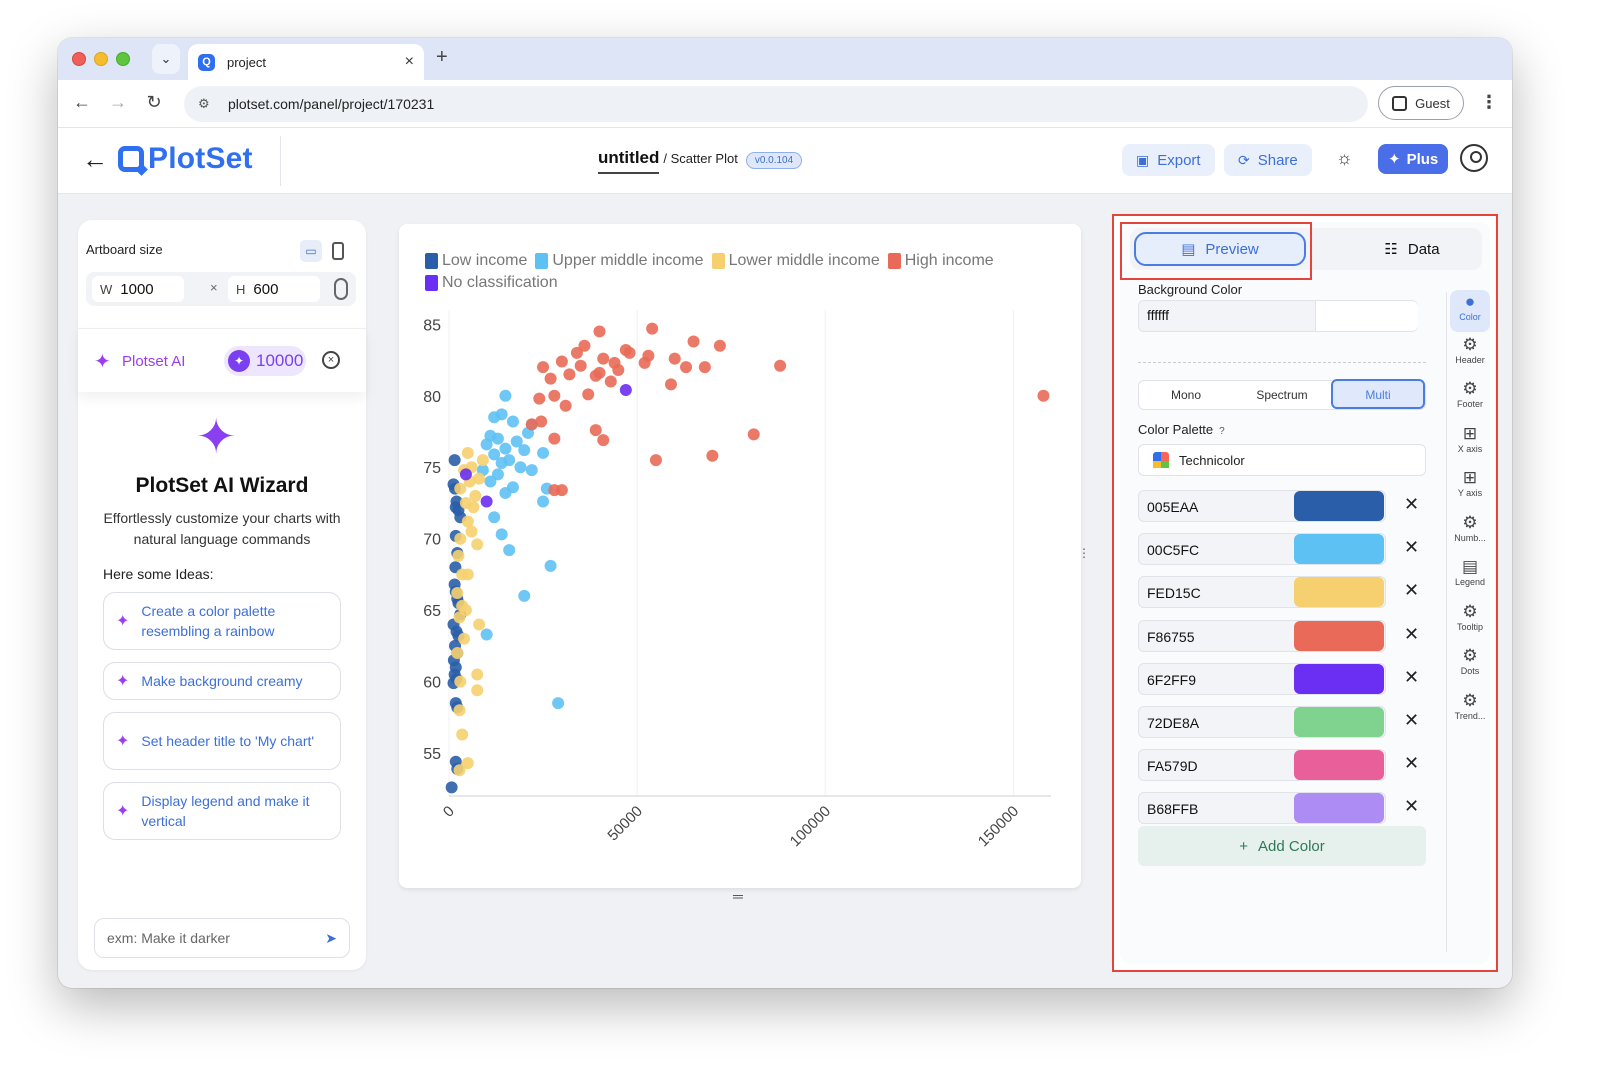  What do you see at coordinates (1470, 394) in the screenshot?
I see `side-tab-footer: ⚙ Footer` at bounding box center [1470, 394].